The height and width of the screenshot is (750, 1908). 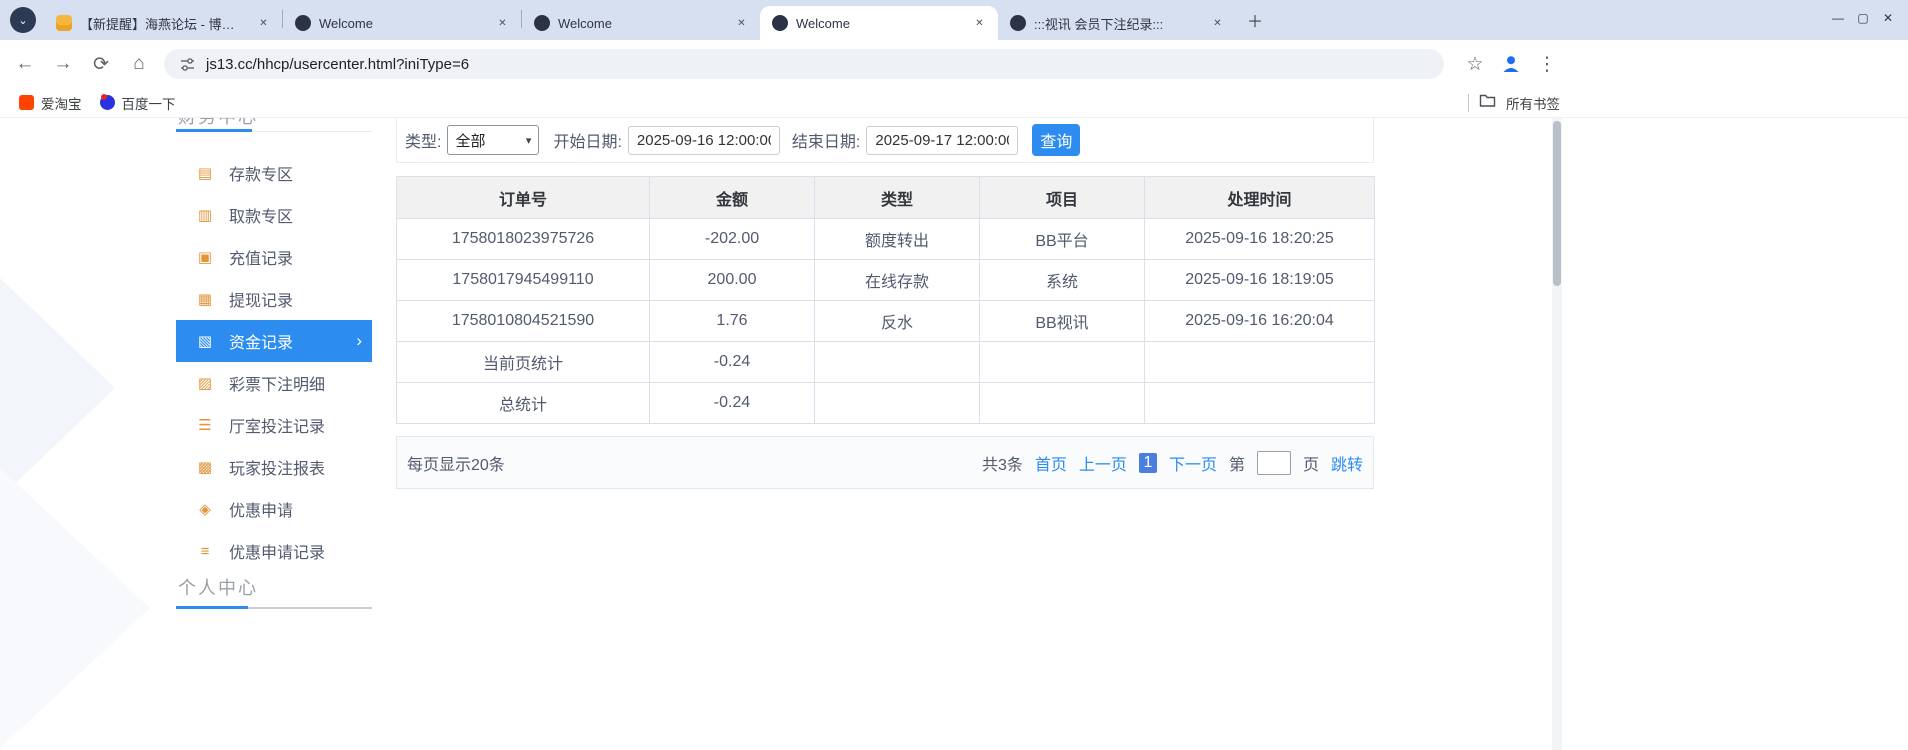 What do you see at coordinates (804, 64) in the screenshot?
I see `address-bar: js13.cc/hhcp/usercenter.html?iniType=6` at bounding box center [804, 64].